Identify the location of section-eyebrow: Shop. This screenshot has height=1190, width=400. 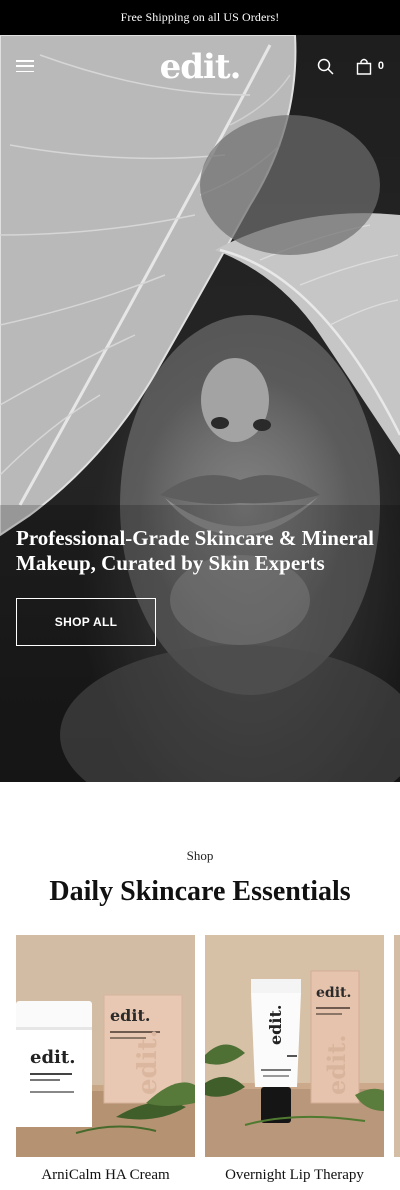
(200, 855).